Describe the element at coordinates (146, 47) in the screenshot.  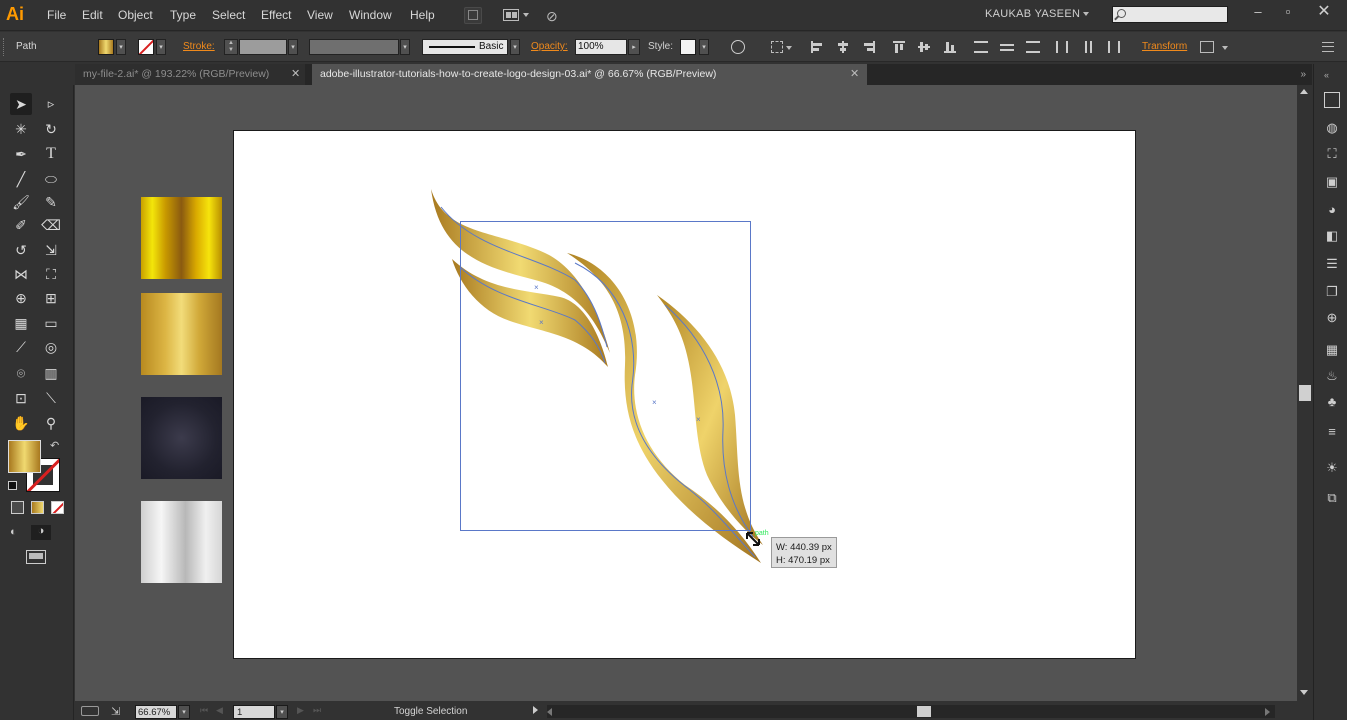
I see `stroke-swatch` at that location.